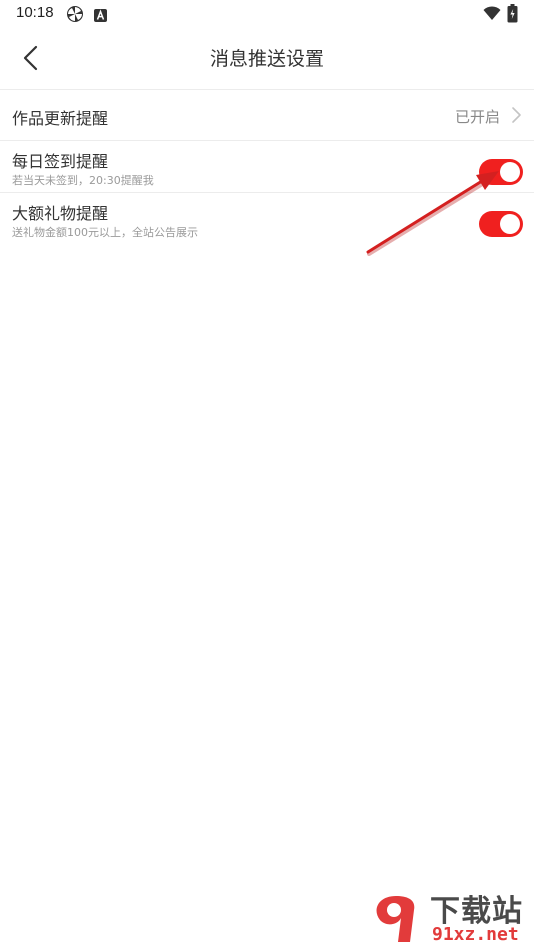 The image size is (534, 950). What do you see at coordinates (449, 918) in the screenshot?
I see `watermark-logo: 下载站 91xz.net` at bounding box center [449, 918].